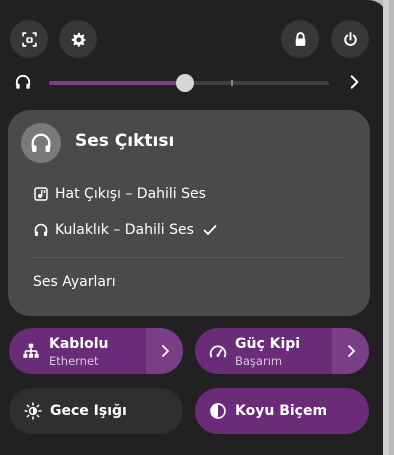 This screenshot has width=394, height=455. What do you see at coordinates (218, 351) in the screenshot?
I see `speedometer-icon` at bounding box center [218, 351].